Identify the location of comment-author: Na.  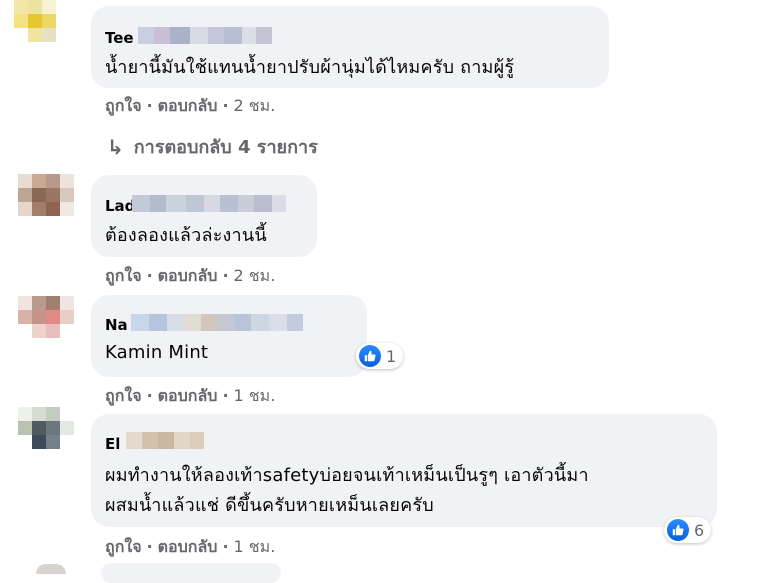
(116, 325).